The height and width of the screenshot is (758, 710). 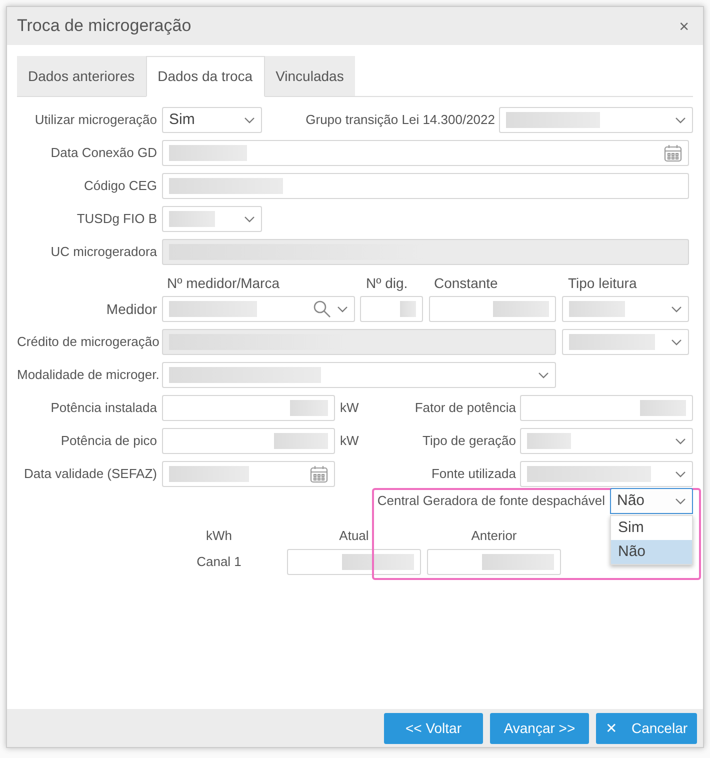 What do you see at coordinates (104, 26) in the screenshot?
I see `dialog-title: Troca de microgeração` at bounding box center [104, 26].